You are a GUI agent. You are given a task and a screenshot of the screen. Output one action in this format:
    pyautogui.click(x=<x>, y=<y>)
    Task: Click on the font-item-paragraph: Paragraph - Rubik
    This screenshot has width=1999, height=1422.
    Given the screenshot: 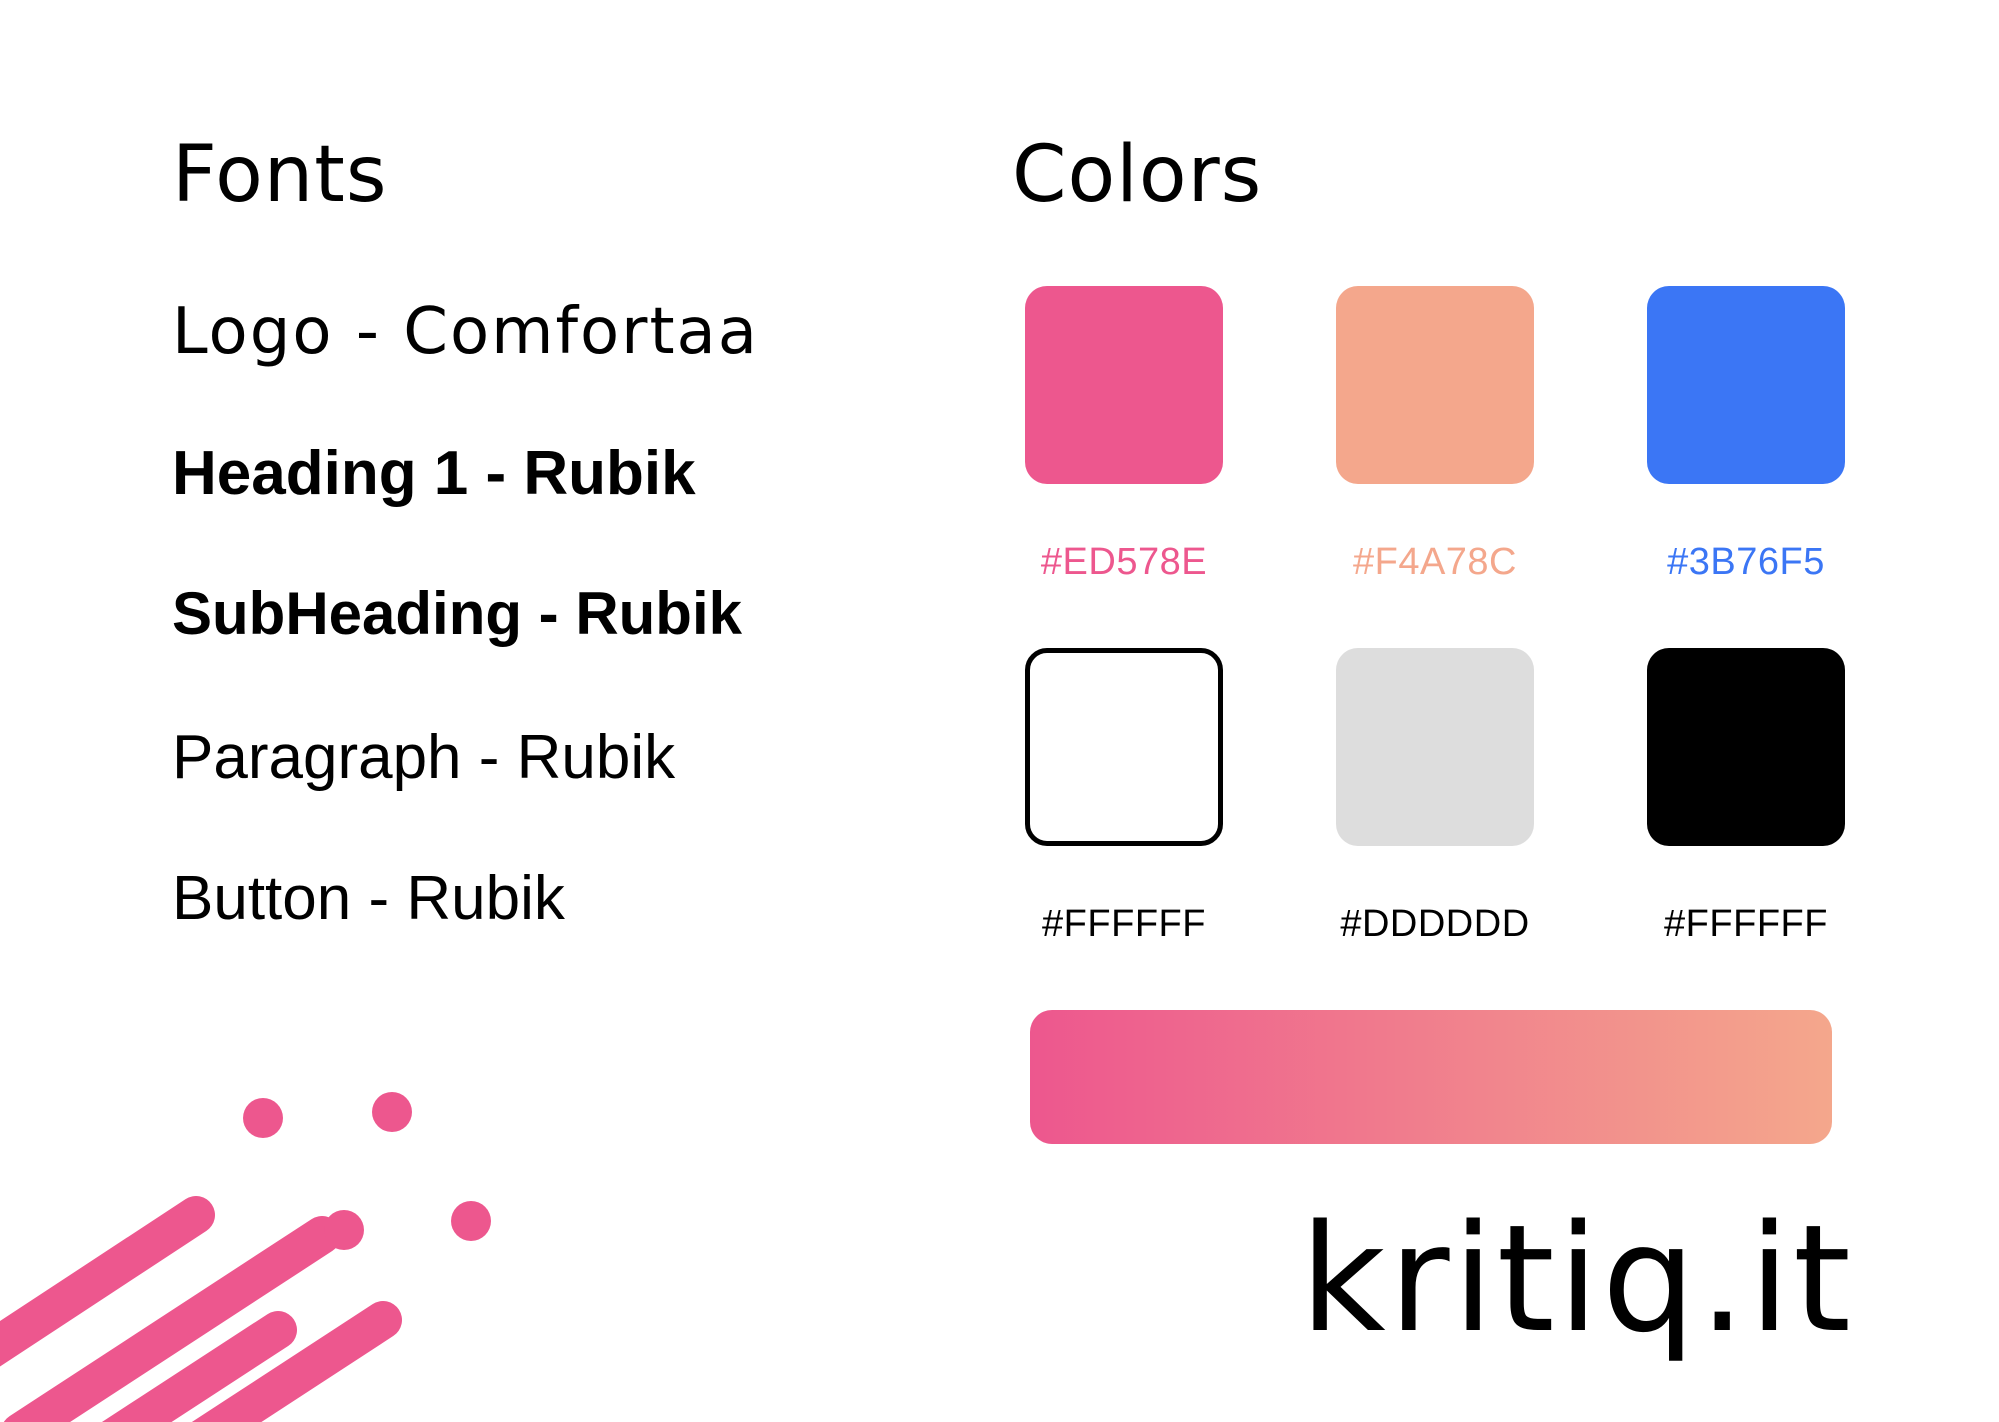 What is the action you would take?
    pyautogui.click(x=424, y=757)
    